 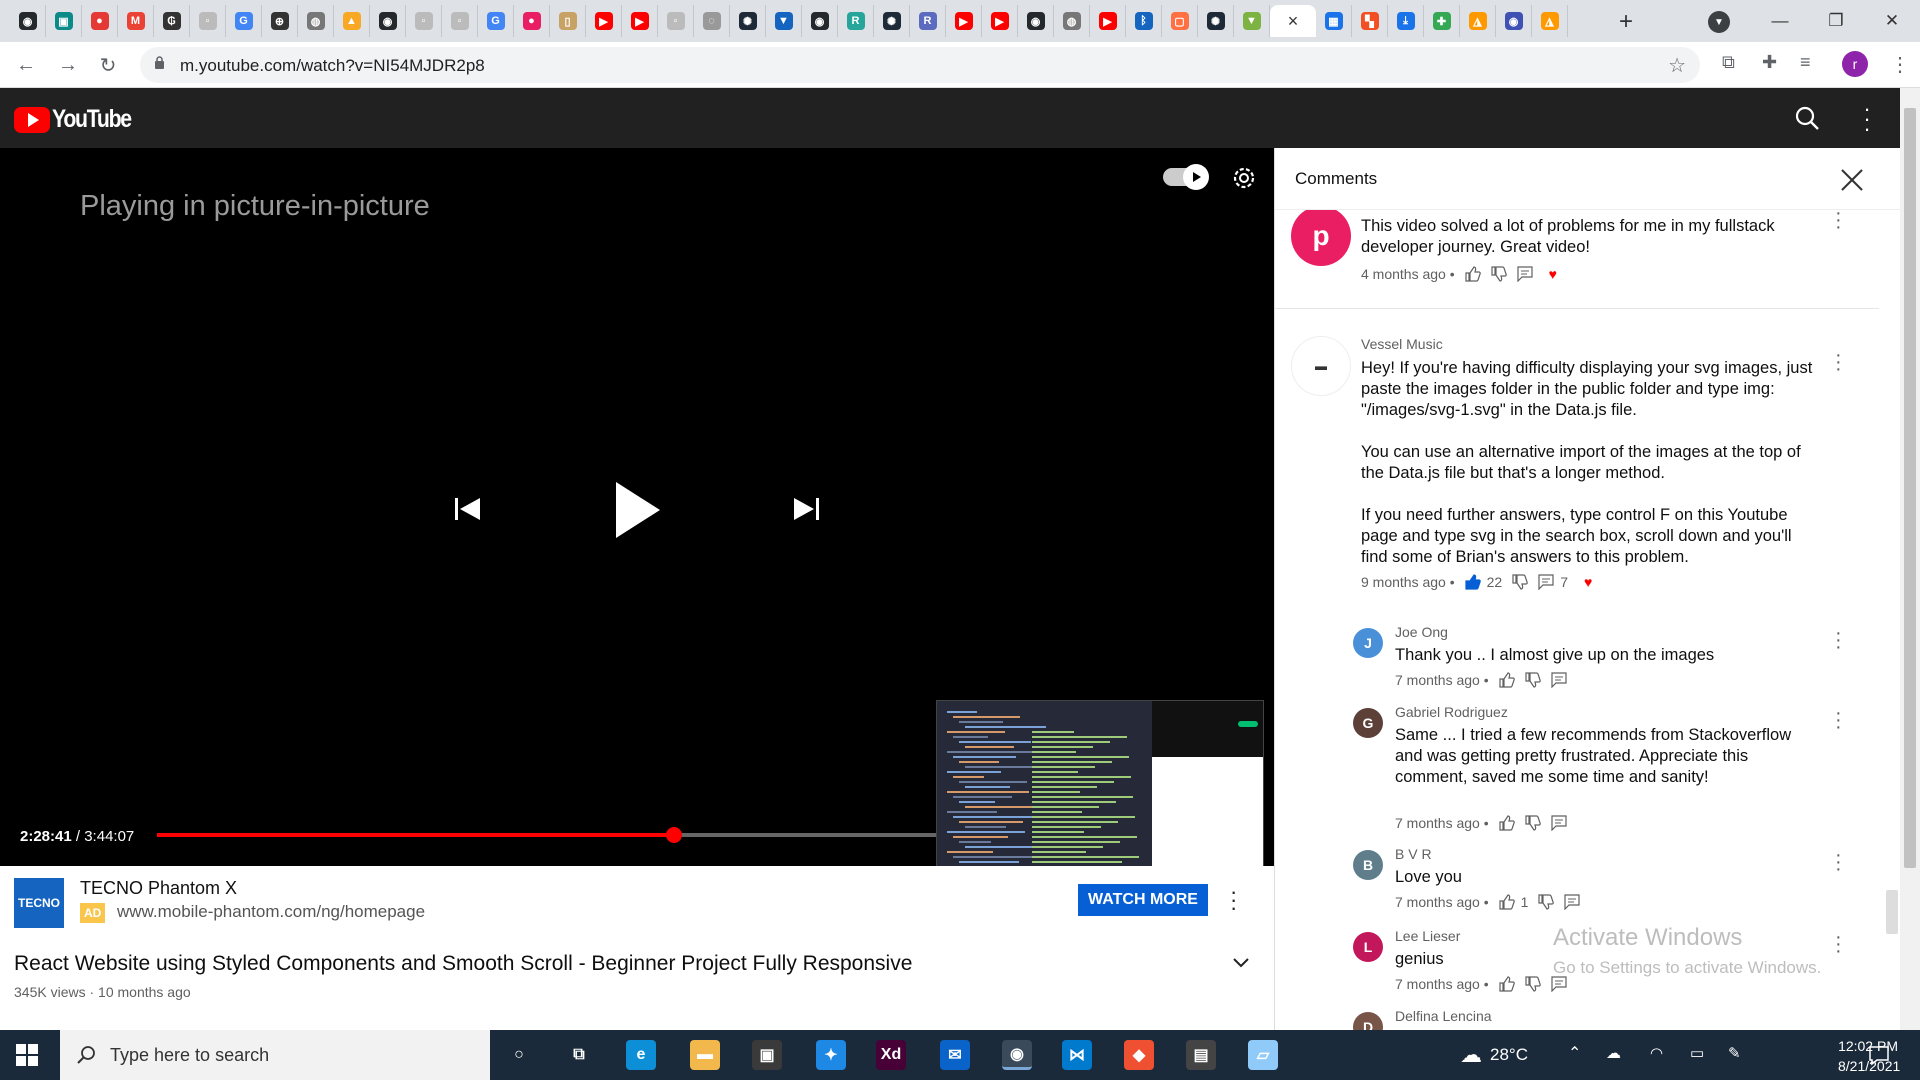 What do you see at coordinates (1139, 1055) in the screenshot?
I see `git-icon: ◆` at bounding box center [1139, 1055].